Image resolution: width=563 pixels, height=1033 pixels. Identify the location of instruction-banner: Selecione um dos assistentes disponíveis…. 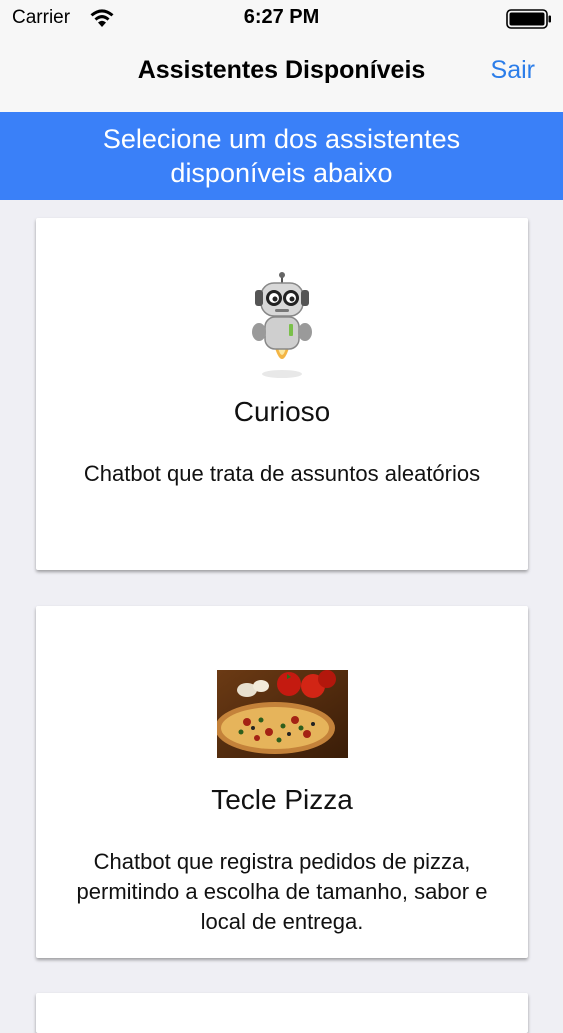
(281, 156).